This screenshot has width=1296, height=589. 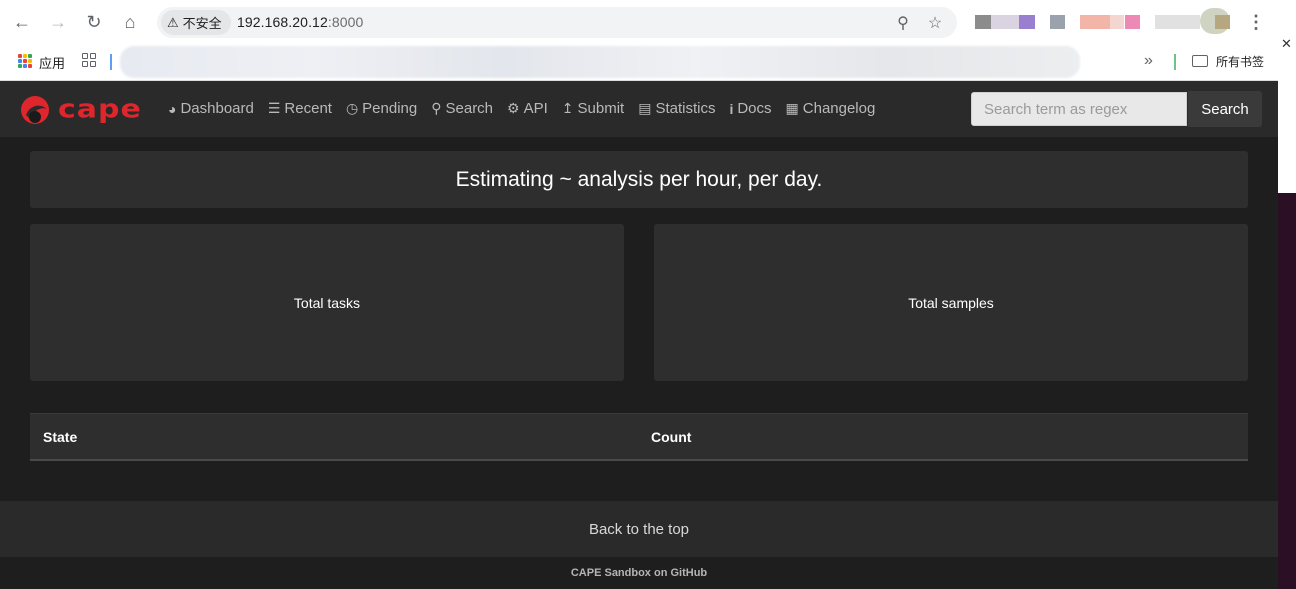 What do you see at coordinates (1256, 22) in the screenshot?
I see `browser-menu-icon: ⋮` at bounding box center [1256, 22].